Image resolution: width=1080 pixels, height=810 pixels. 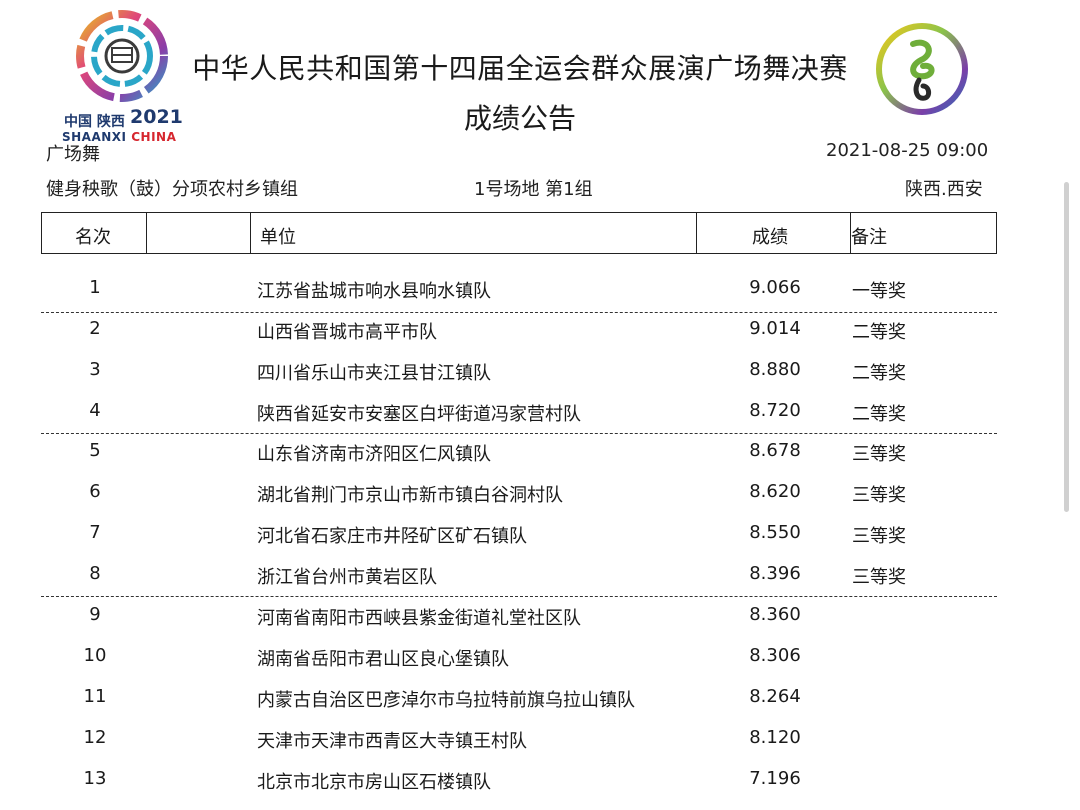 I want to click on unit-cell: 湖南省岳阳市君山区良心堡镇队, so click(x=383, y=659).